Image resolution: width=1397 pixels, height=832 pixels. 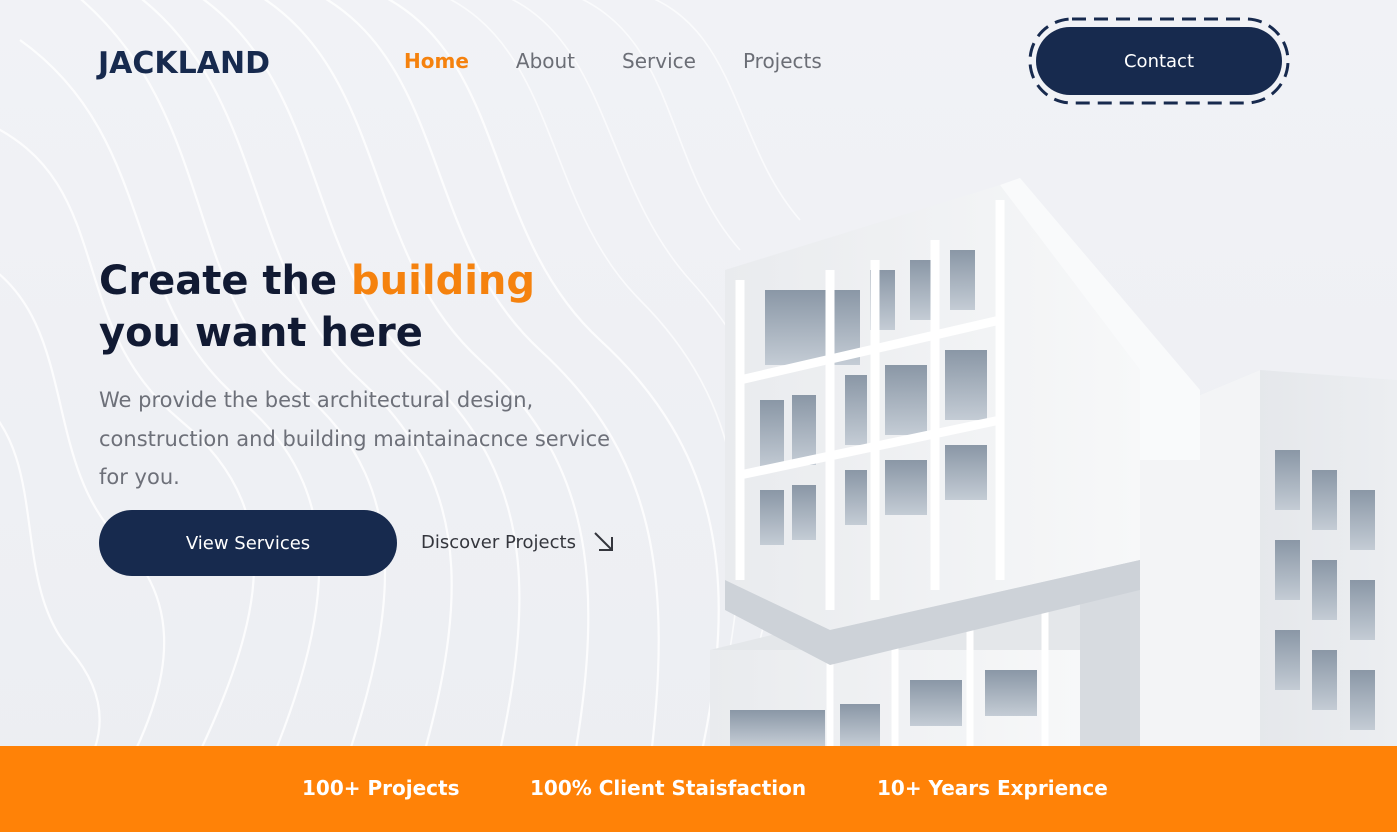 What do you see at coordinates (603, 541) in the screenshot?
I see `arrow-down-right-icon` at bounding box center [603, 541].